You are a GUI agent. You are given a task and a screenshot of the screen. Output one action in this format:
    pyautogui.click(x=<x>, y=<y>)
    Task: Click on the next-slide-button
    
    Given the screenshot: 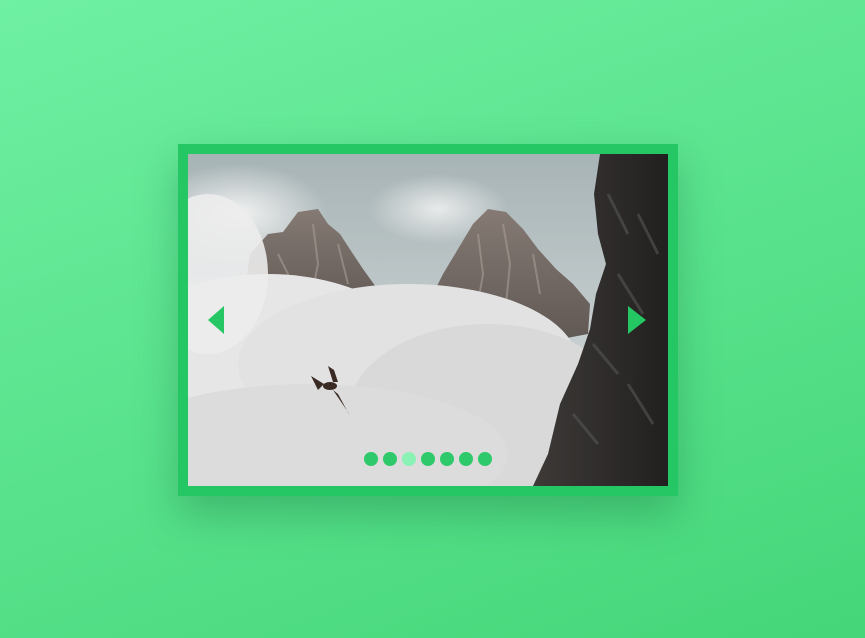 What is the action you would take?
    pyautogui.click(x=637, y=320)
    